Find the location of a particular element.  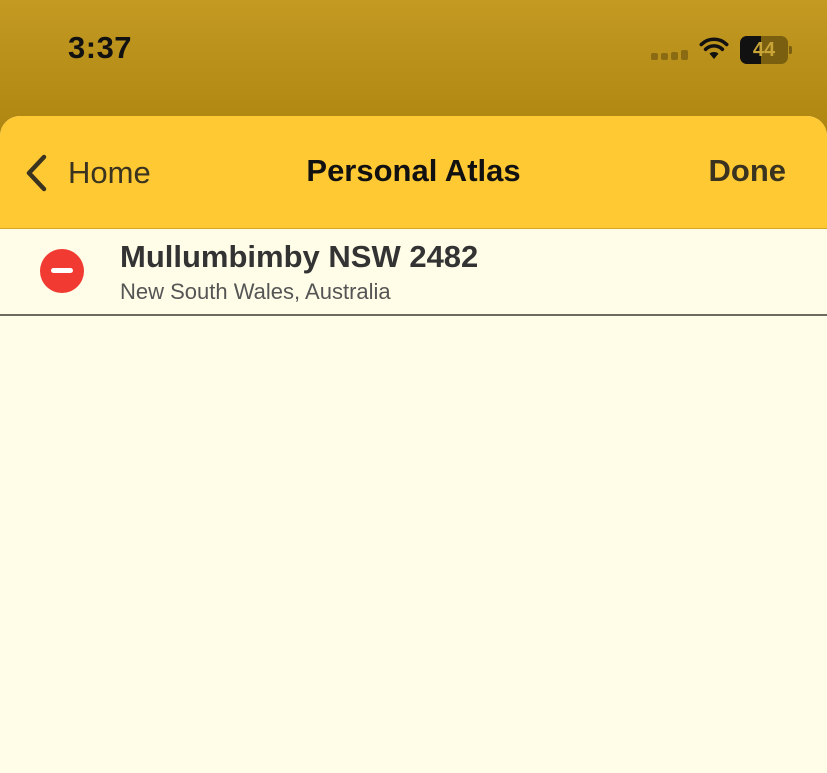

done-button: Done is located at coordinates (748, 171).